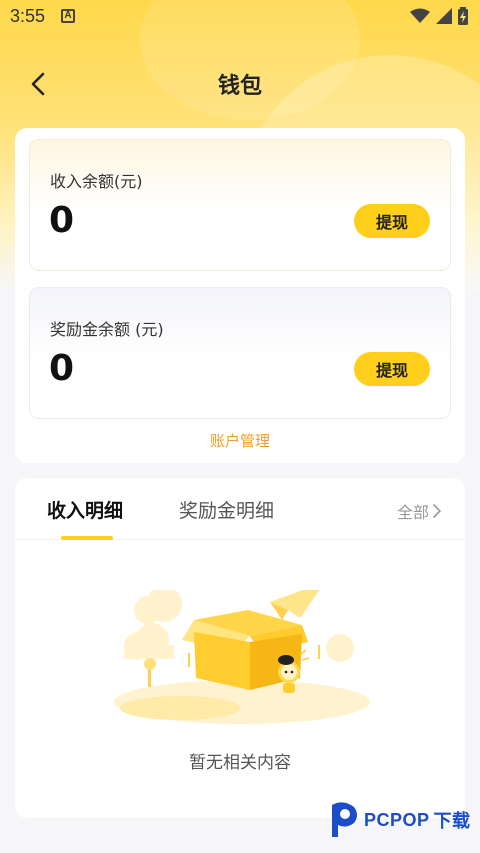 Image resolution: width=480 pixels, height=853 pixels. What do you see at coordinates (68, 16) in the screenshot?
I see `notification-icon: A` at bounding box center [68, 16].